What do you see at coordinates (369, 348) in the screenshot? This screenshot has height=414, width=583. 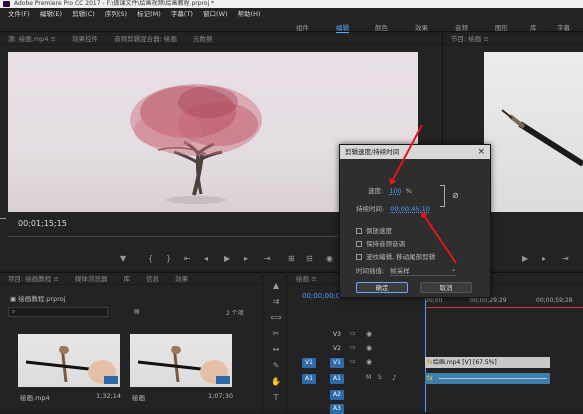 I see `eye-icon-v2: ◉` at bounding box center [369, 348].